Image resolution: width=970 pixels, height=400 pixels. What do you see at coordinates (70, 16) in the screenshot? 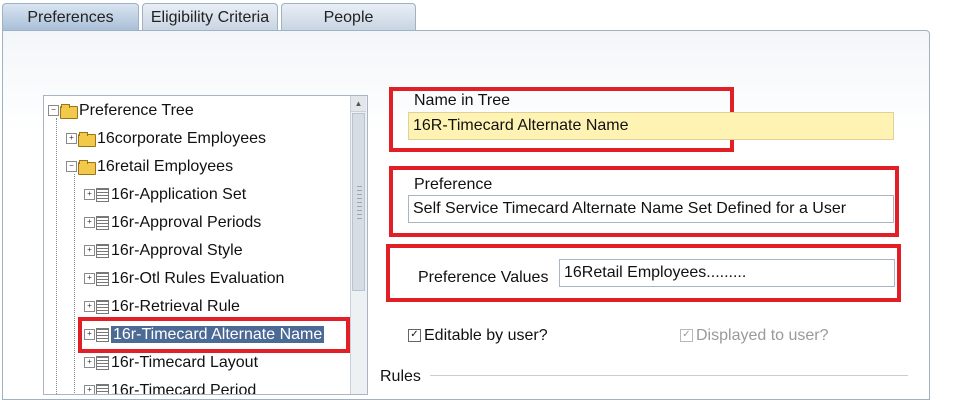
I see `tab-preferences: Preferences` at bounding box center [70, 16].